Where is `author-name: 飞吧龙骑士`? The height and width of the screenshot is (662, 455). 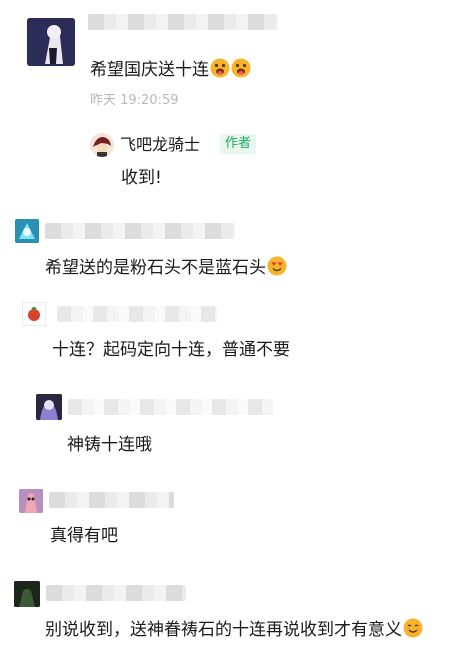
author-name: 飞吧龙骑士 is located at coordinates (160, 145).